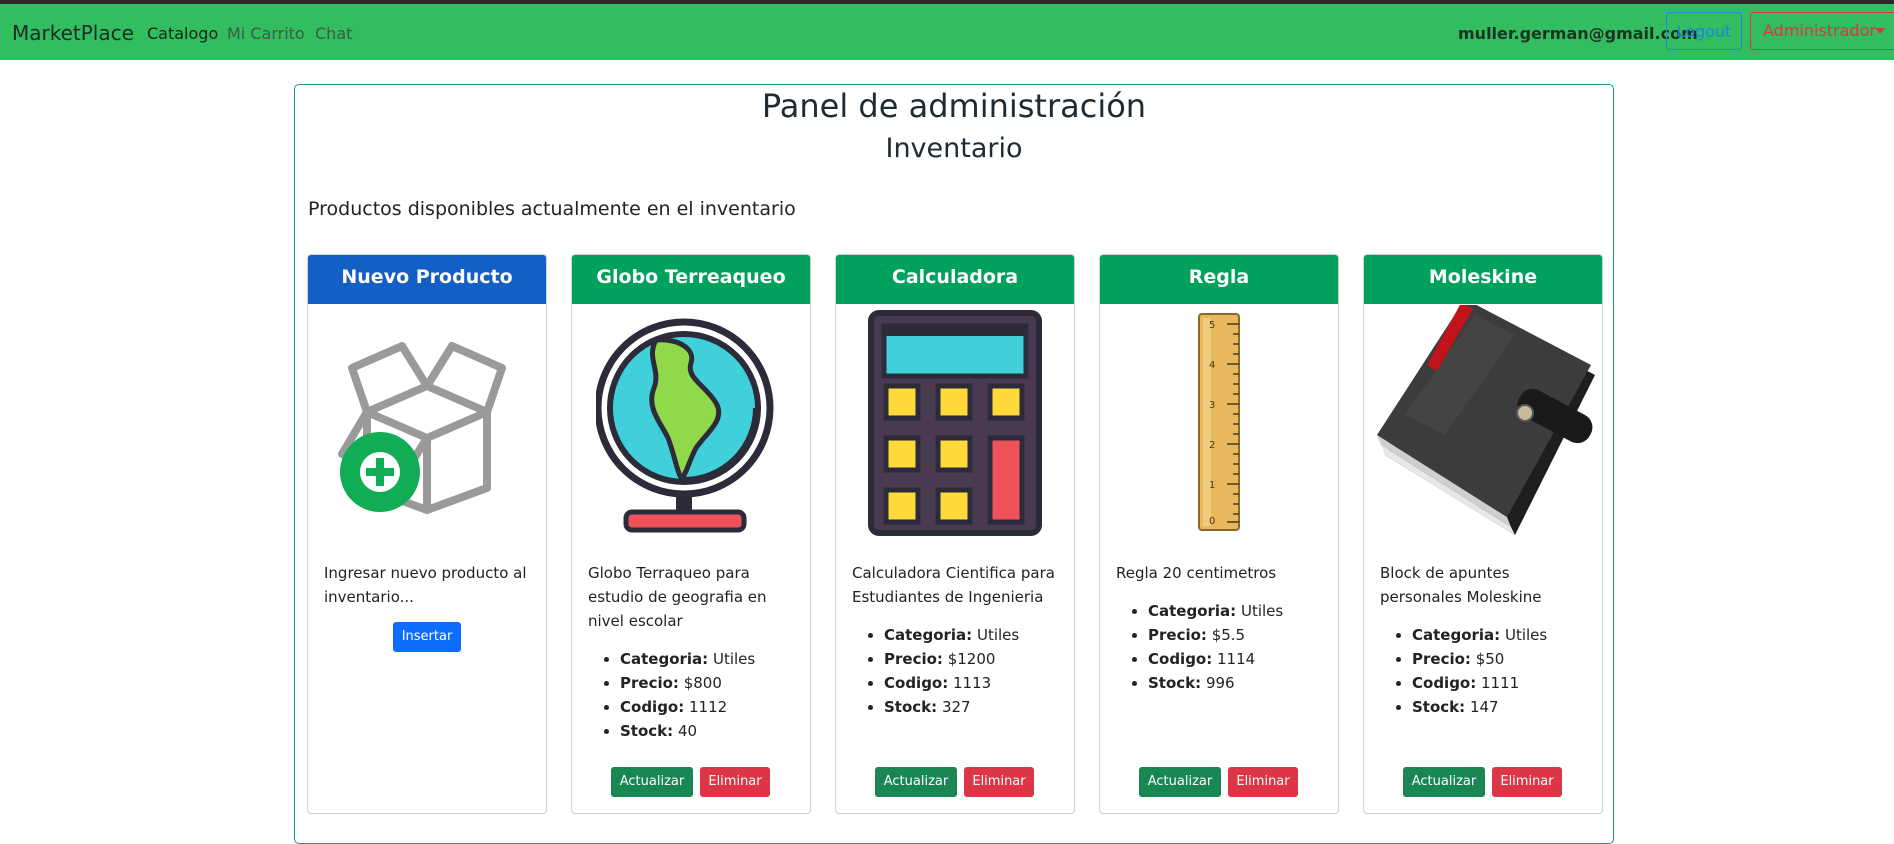 The image size is (1894, 844). What do you see at coordinates (1502, 659) in the screenshot?
I see `list-item: Precio: $50` at bounding box center [1502, 659].